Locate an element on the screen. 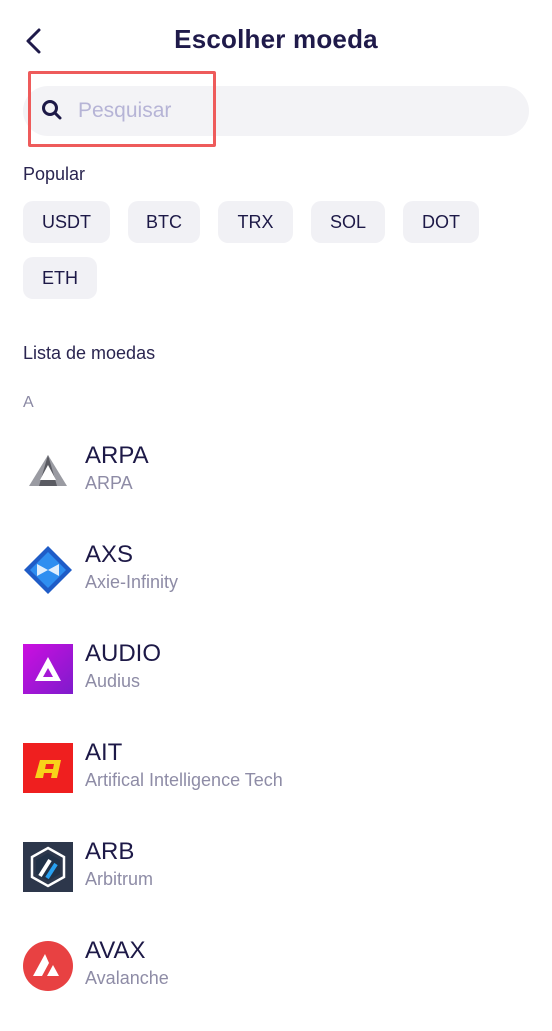  coin-name: Artifical Intelligence Tech is located at coordinates (184, 780).